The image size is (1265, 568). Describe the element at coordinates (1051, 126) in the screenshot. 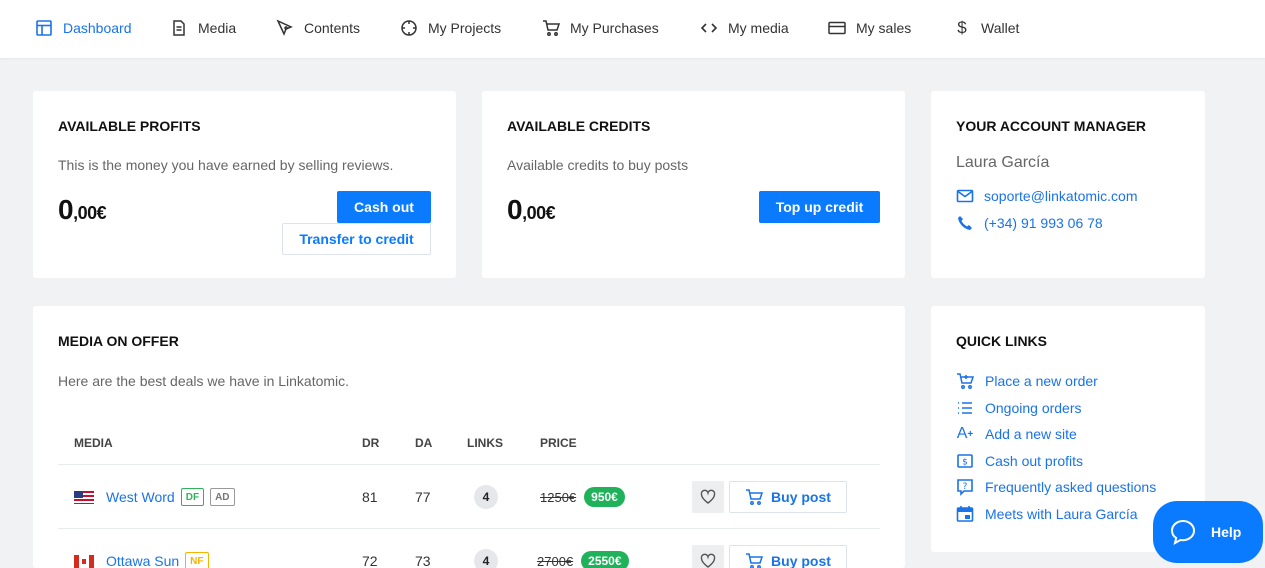

I see `manager-title: YOUR ACCOUNT MANAGER` at that location.